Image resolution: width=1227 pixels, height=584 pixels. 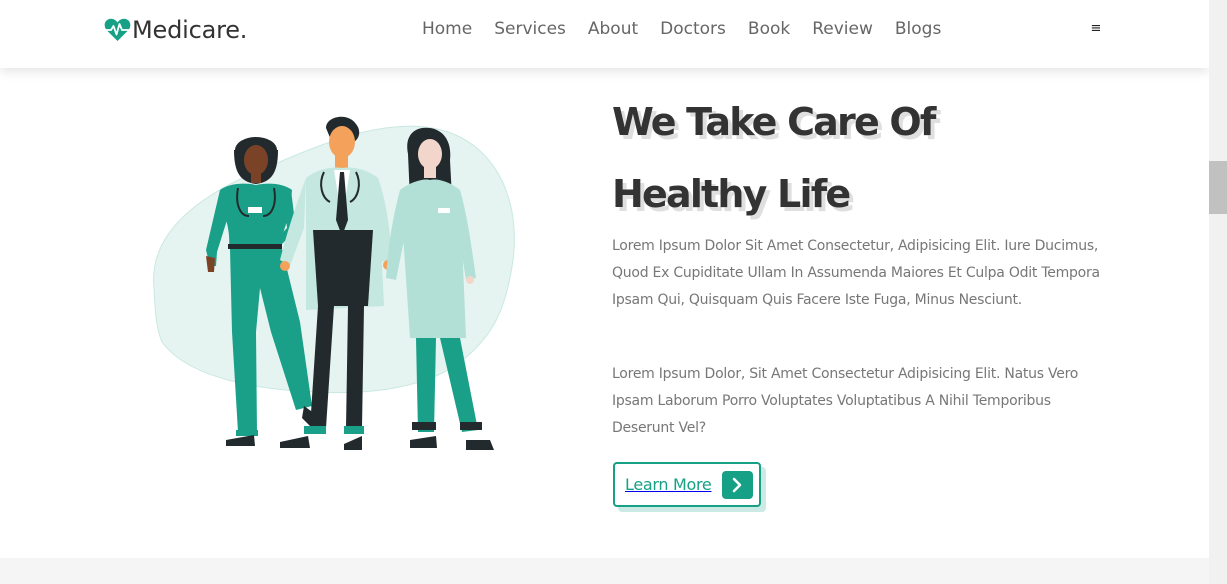 What do you see at coordinates (918, 29) in the screenshot?
I see `nav-blogs: Blogs` at bounding box center [918, 29].